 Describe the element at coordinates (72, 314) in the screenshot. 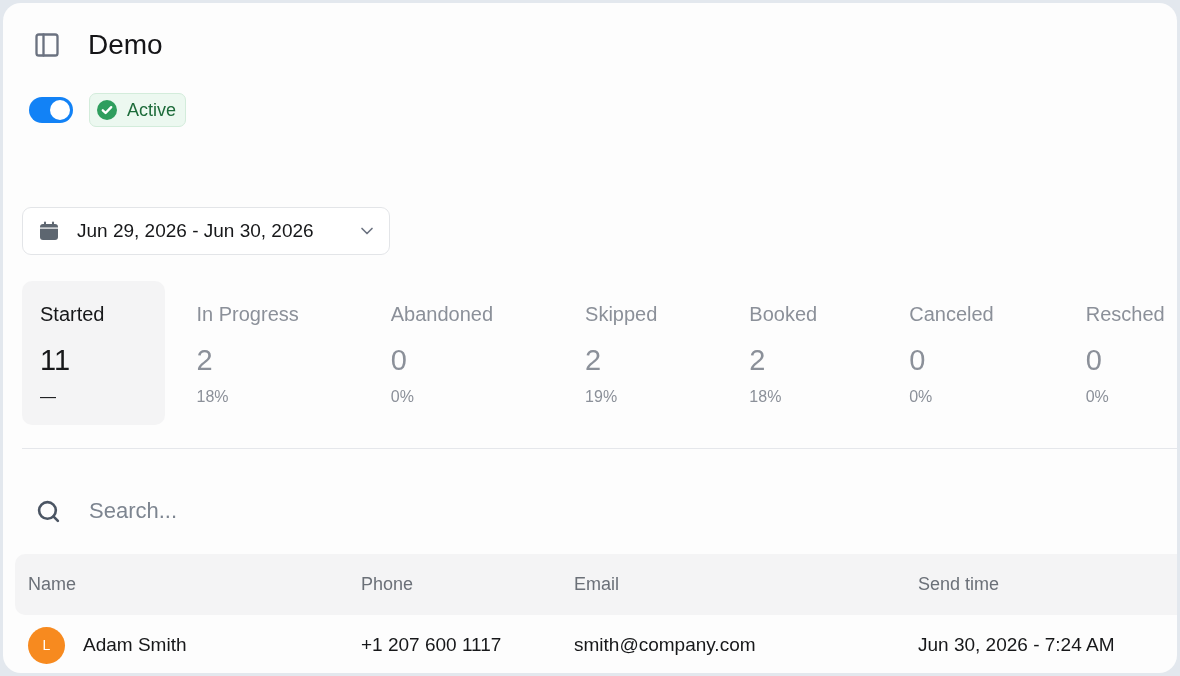

I see `stat-label: Started` at that location.